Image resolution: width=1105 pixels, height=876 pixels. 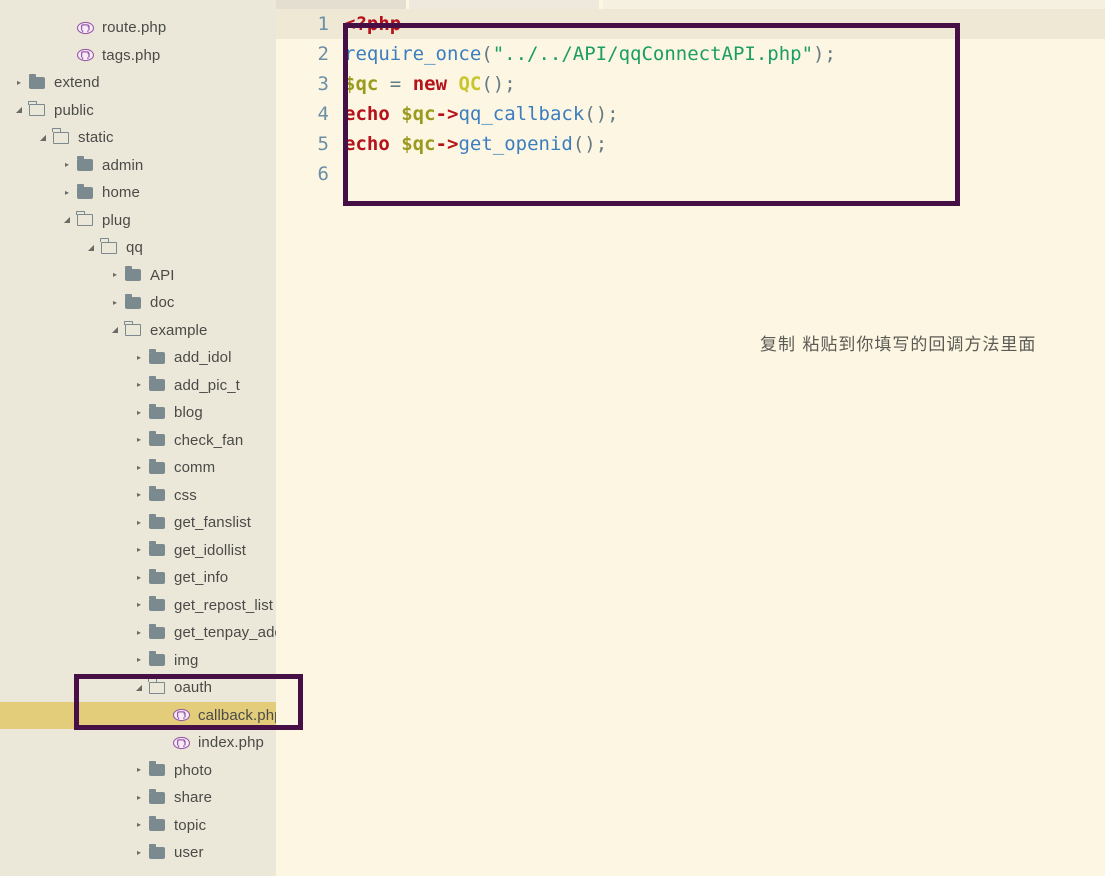 I want to click on tree-folder-get_repost_list: ▸ get_repost_list, so click(x=138, y=606).